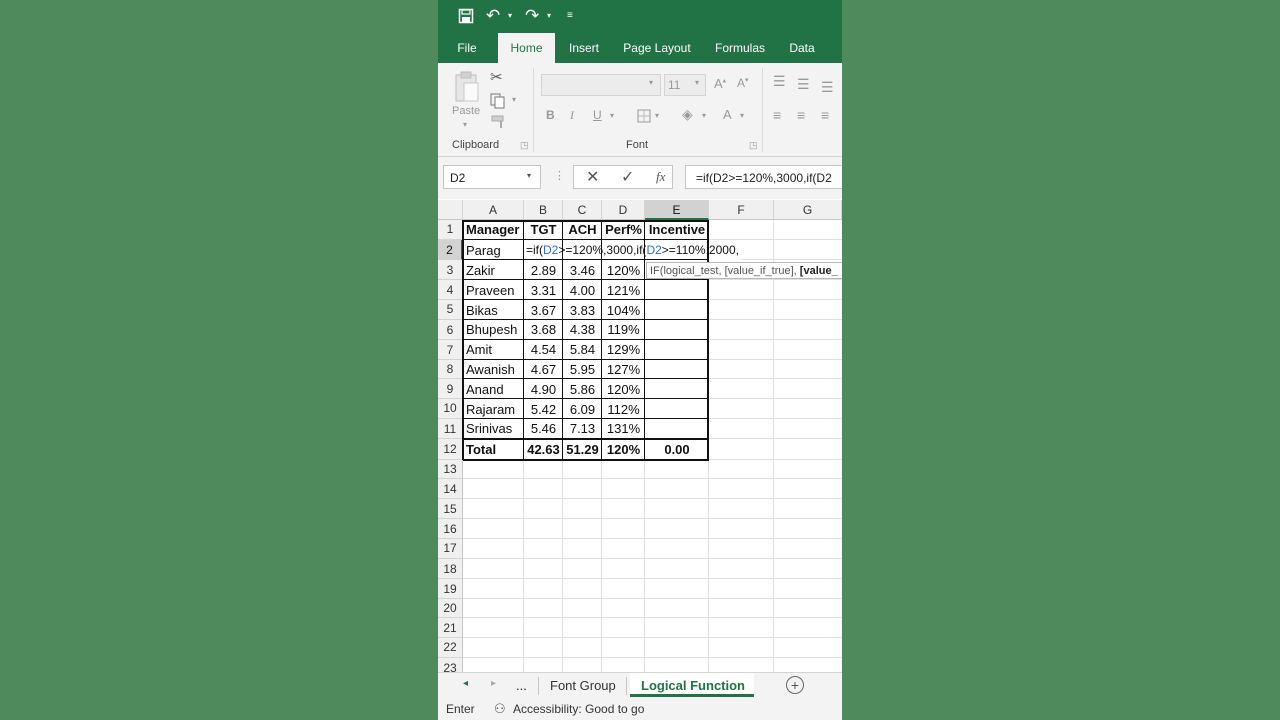 The height and width of the screenshot is (720, 1280). Describe the element at coordinates (492, 229) in the screenshot. I see `header-cell: Manager` at that location.